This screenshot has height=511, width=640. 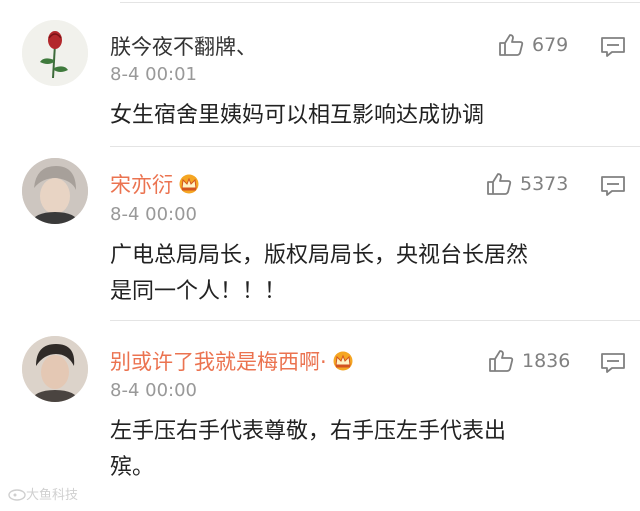 I want to click on rose-icon, so click(x=55, y=53).